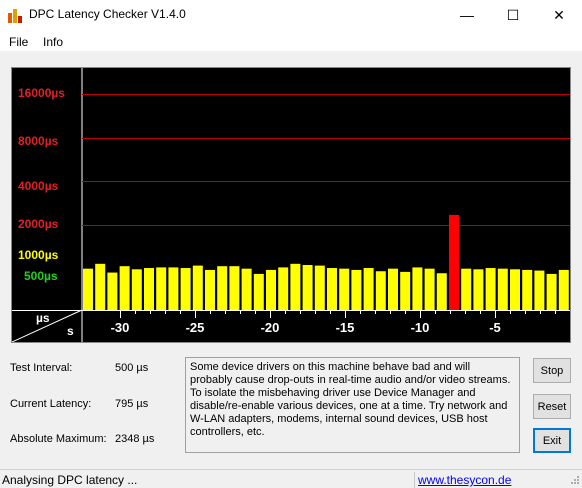  I want to click on app-icon, so click(16, 15).